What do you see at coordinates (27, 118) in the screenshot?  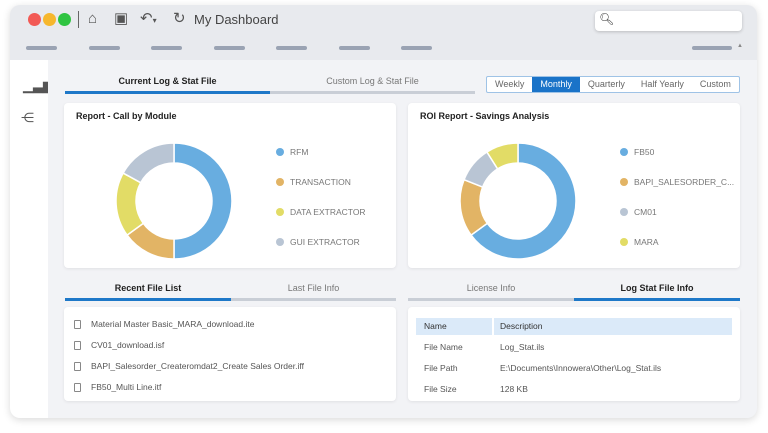 I see `hierarchy-icon: ⋲` at bounding box center [27, 118].